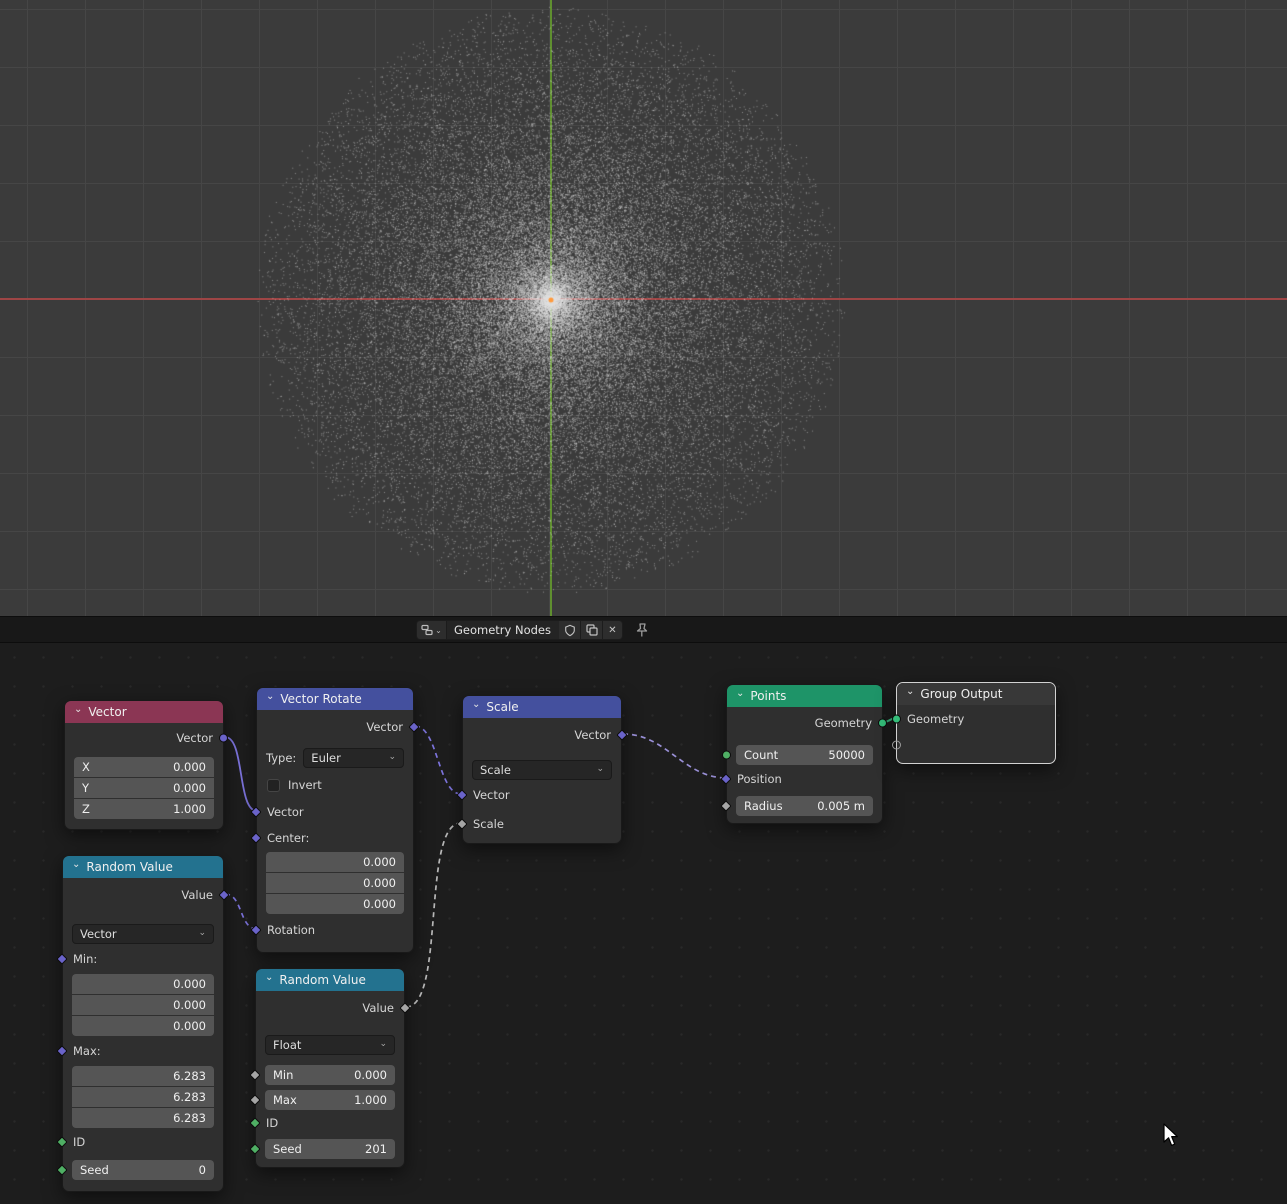 This screenshot has width=1287, height=1204. What do you see at coordinates (330, 1149) in the screenshot?
I see `seed-field: Seed 201` at bounding box center [330, 1149].